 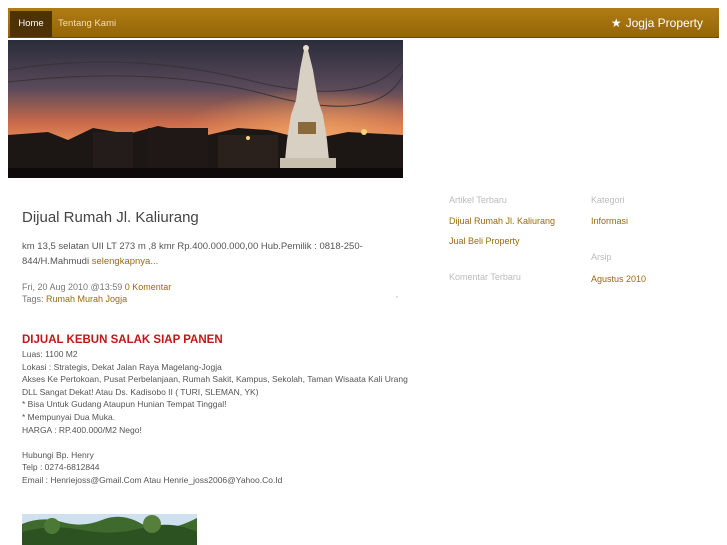 What do you see at coordinates (485, 277) in the screenshot?
I see `sidebar-heading-komentar: Komentar Terbaru` at bounding box center [485, 277].